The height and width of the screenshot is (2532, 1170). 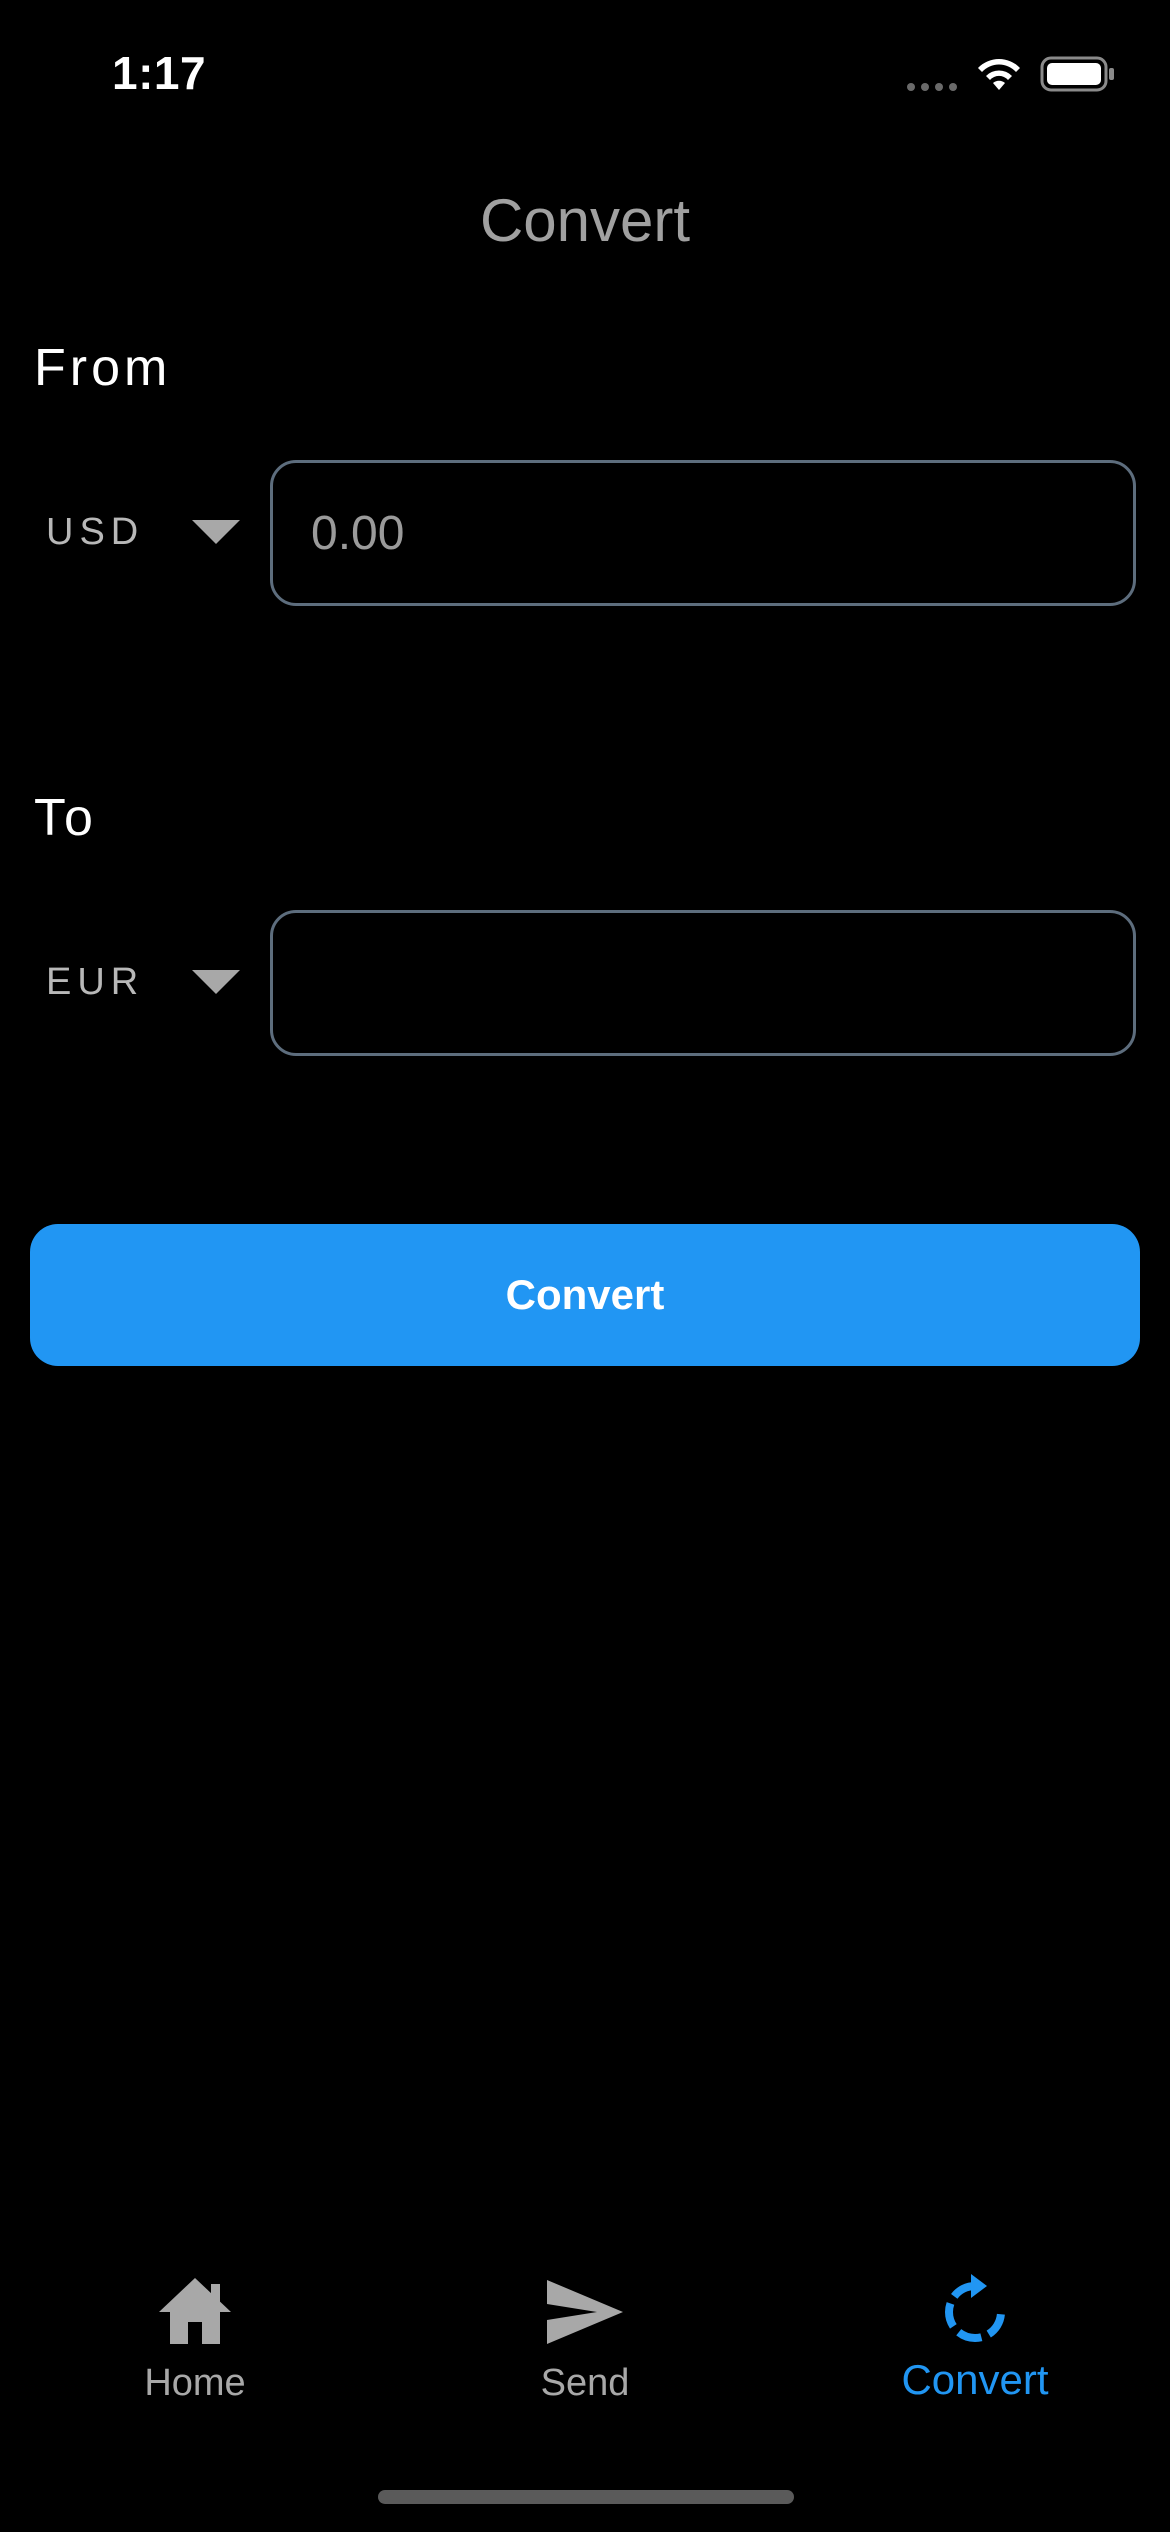 What do you see at coordinates (999, 74) in the screenshot?
I see `wifi-icon` at bounding box center [999, 74].